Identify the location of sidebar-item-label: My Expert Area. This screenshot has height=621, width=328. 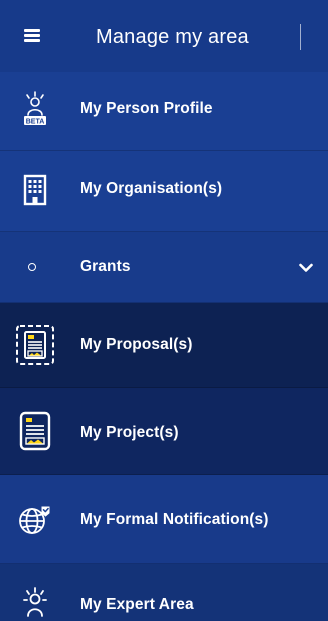
(137, 604).